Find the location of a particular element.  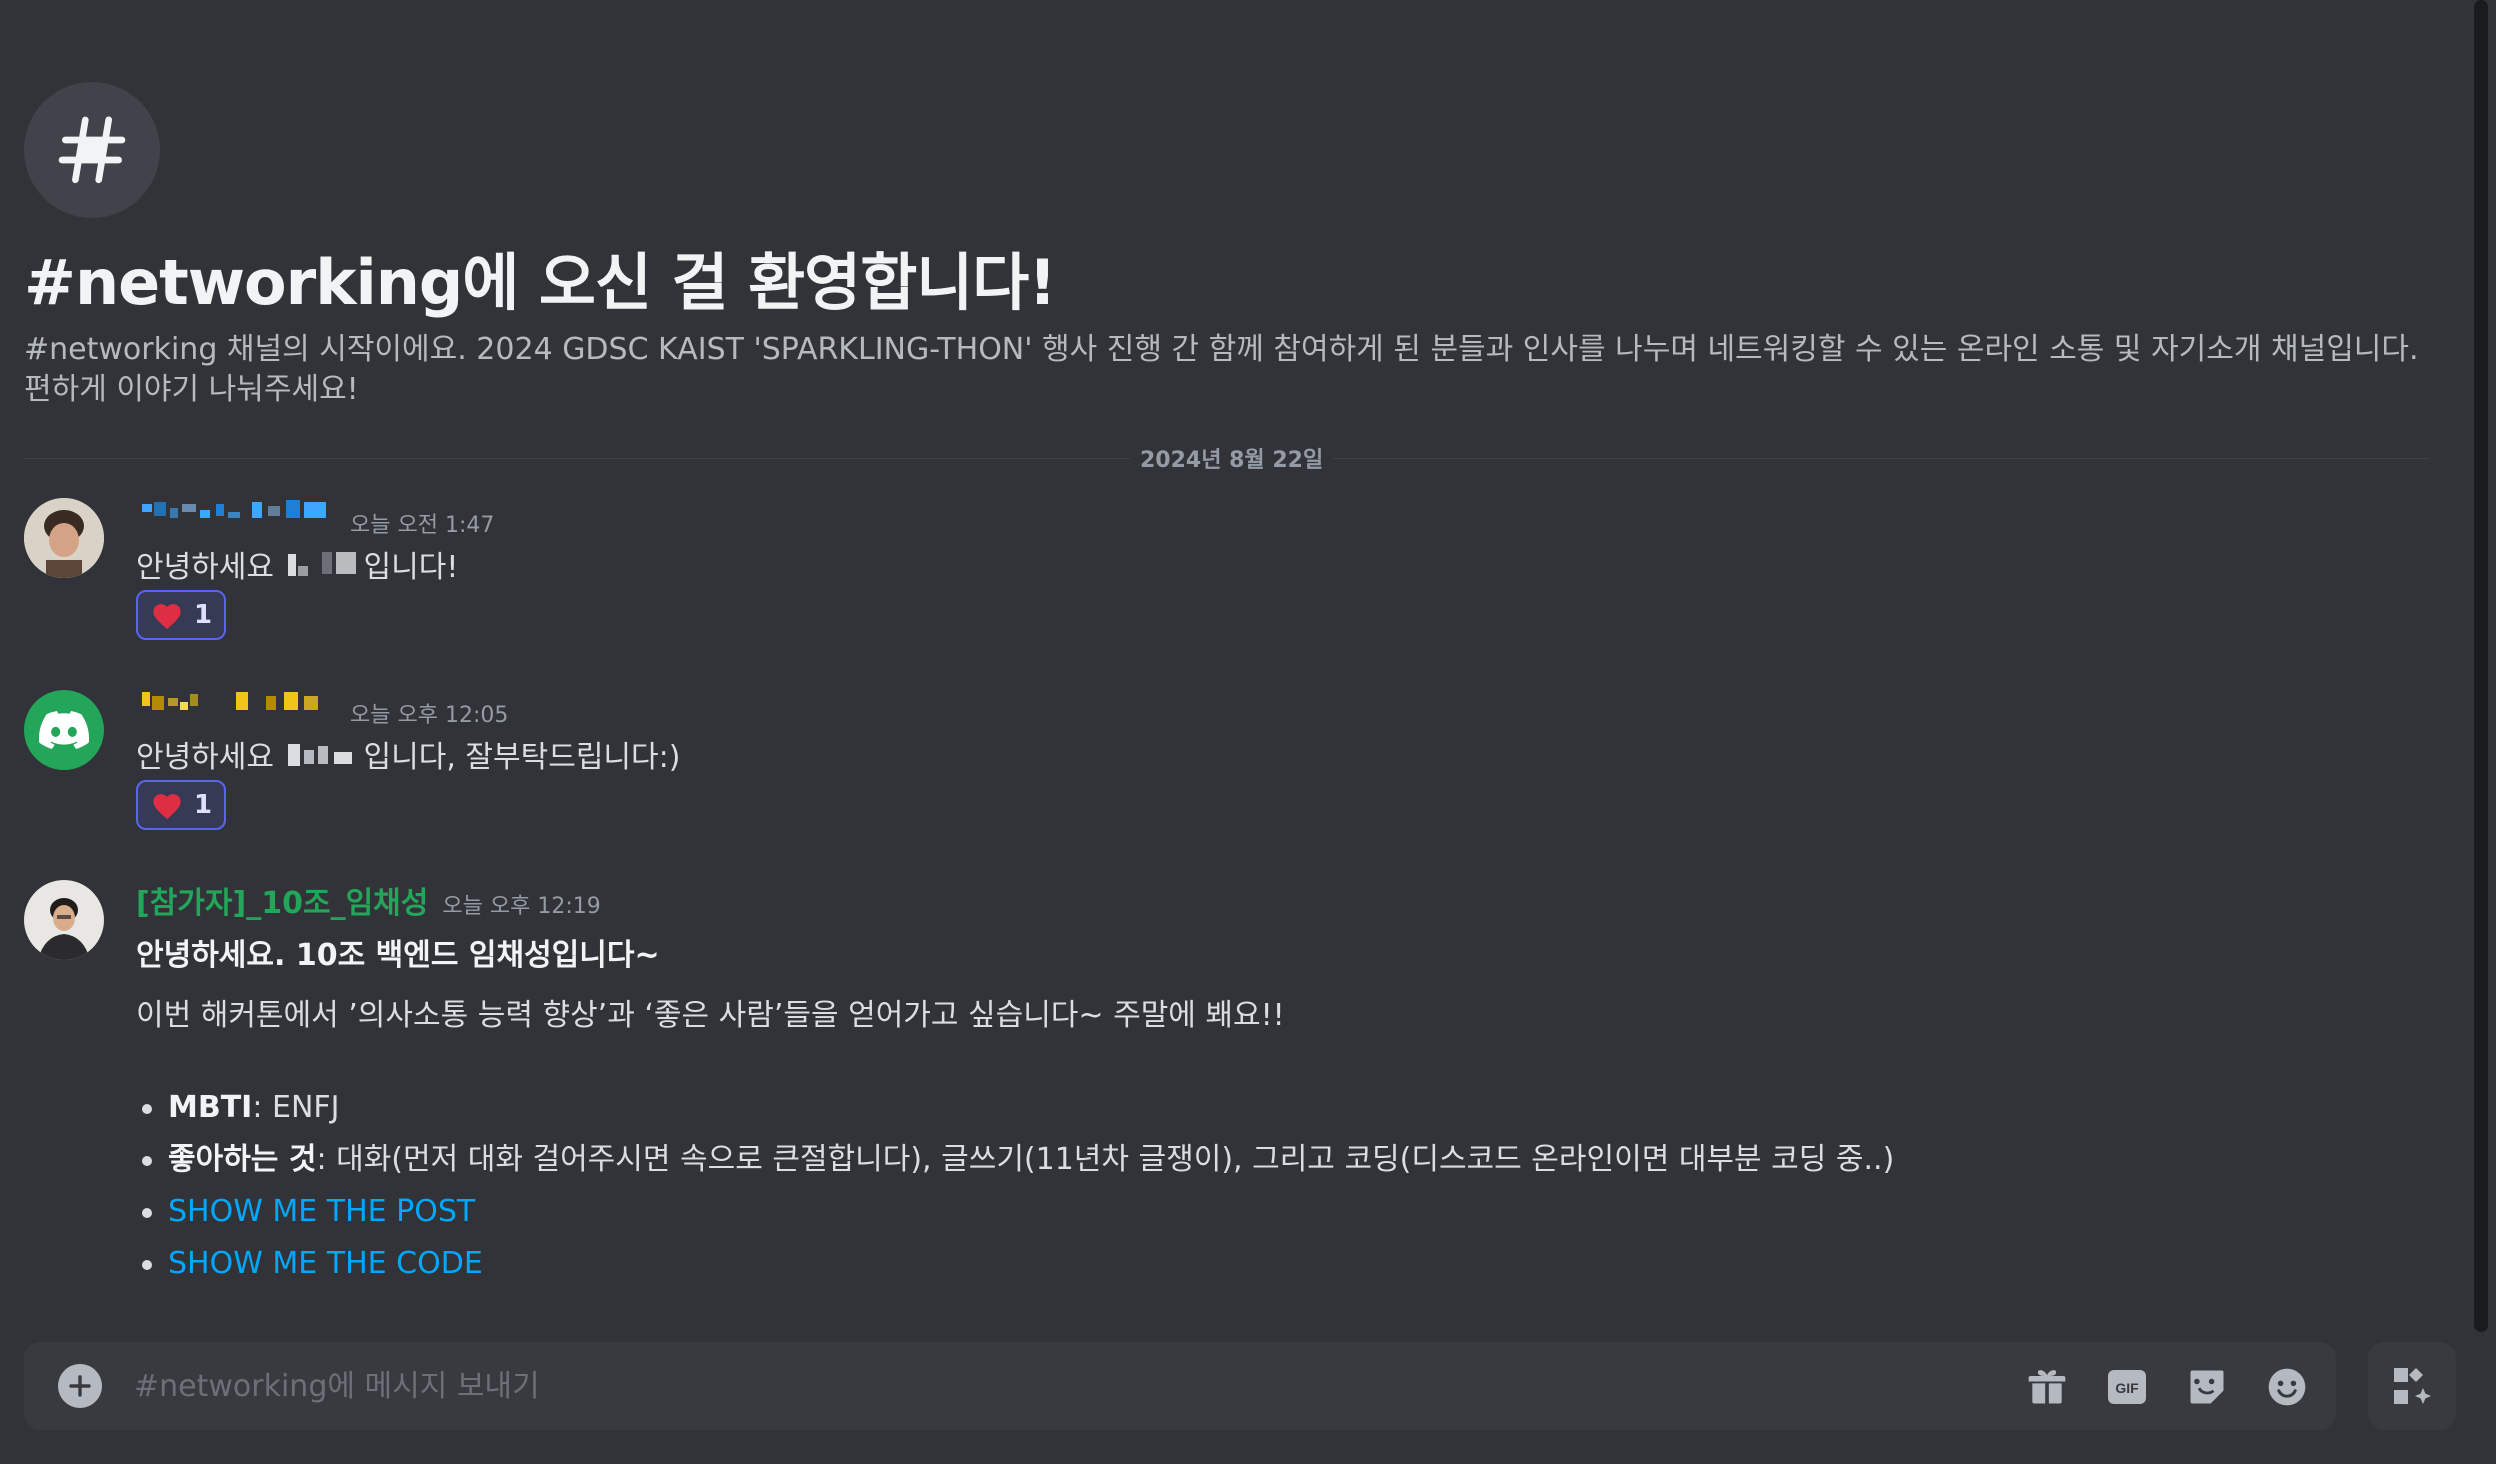

gift-button is located at coordinates (2047, 1387).